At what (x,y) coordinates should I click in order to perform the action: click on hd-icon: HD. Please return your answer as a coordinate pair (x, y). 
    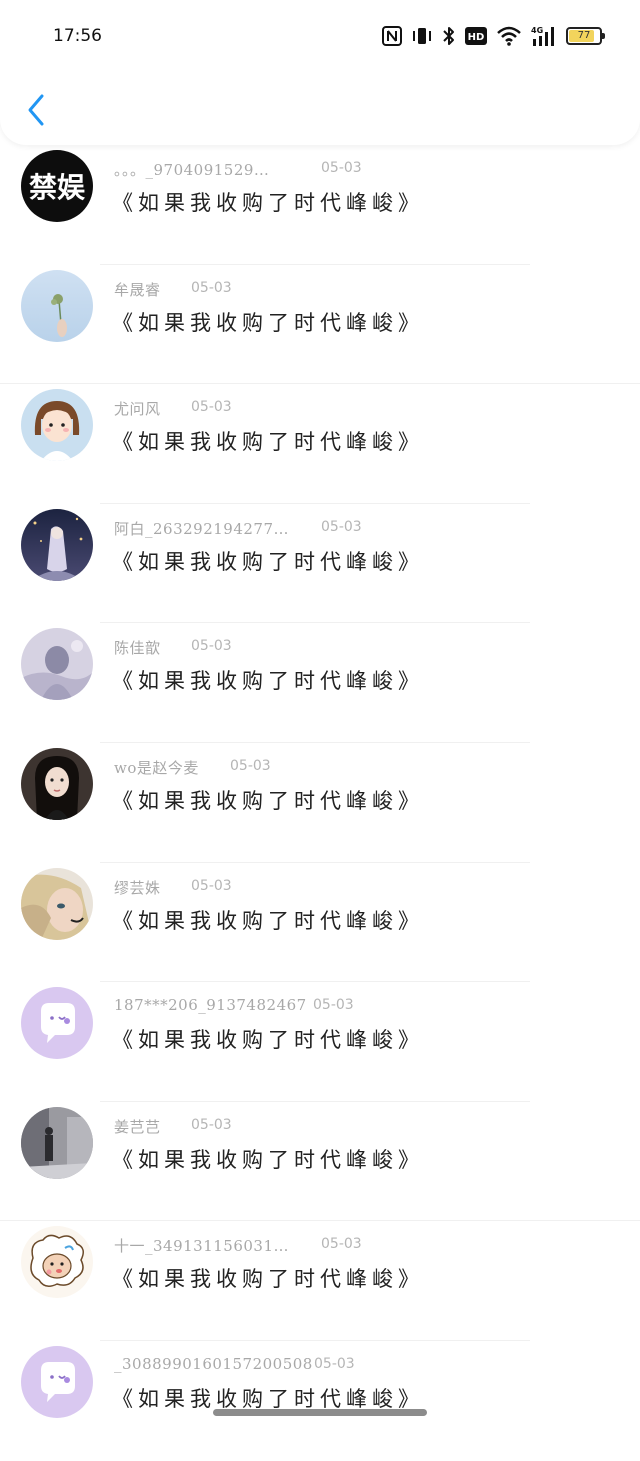
    Looking at the image, I should click on (476, 36).